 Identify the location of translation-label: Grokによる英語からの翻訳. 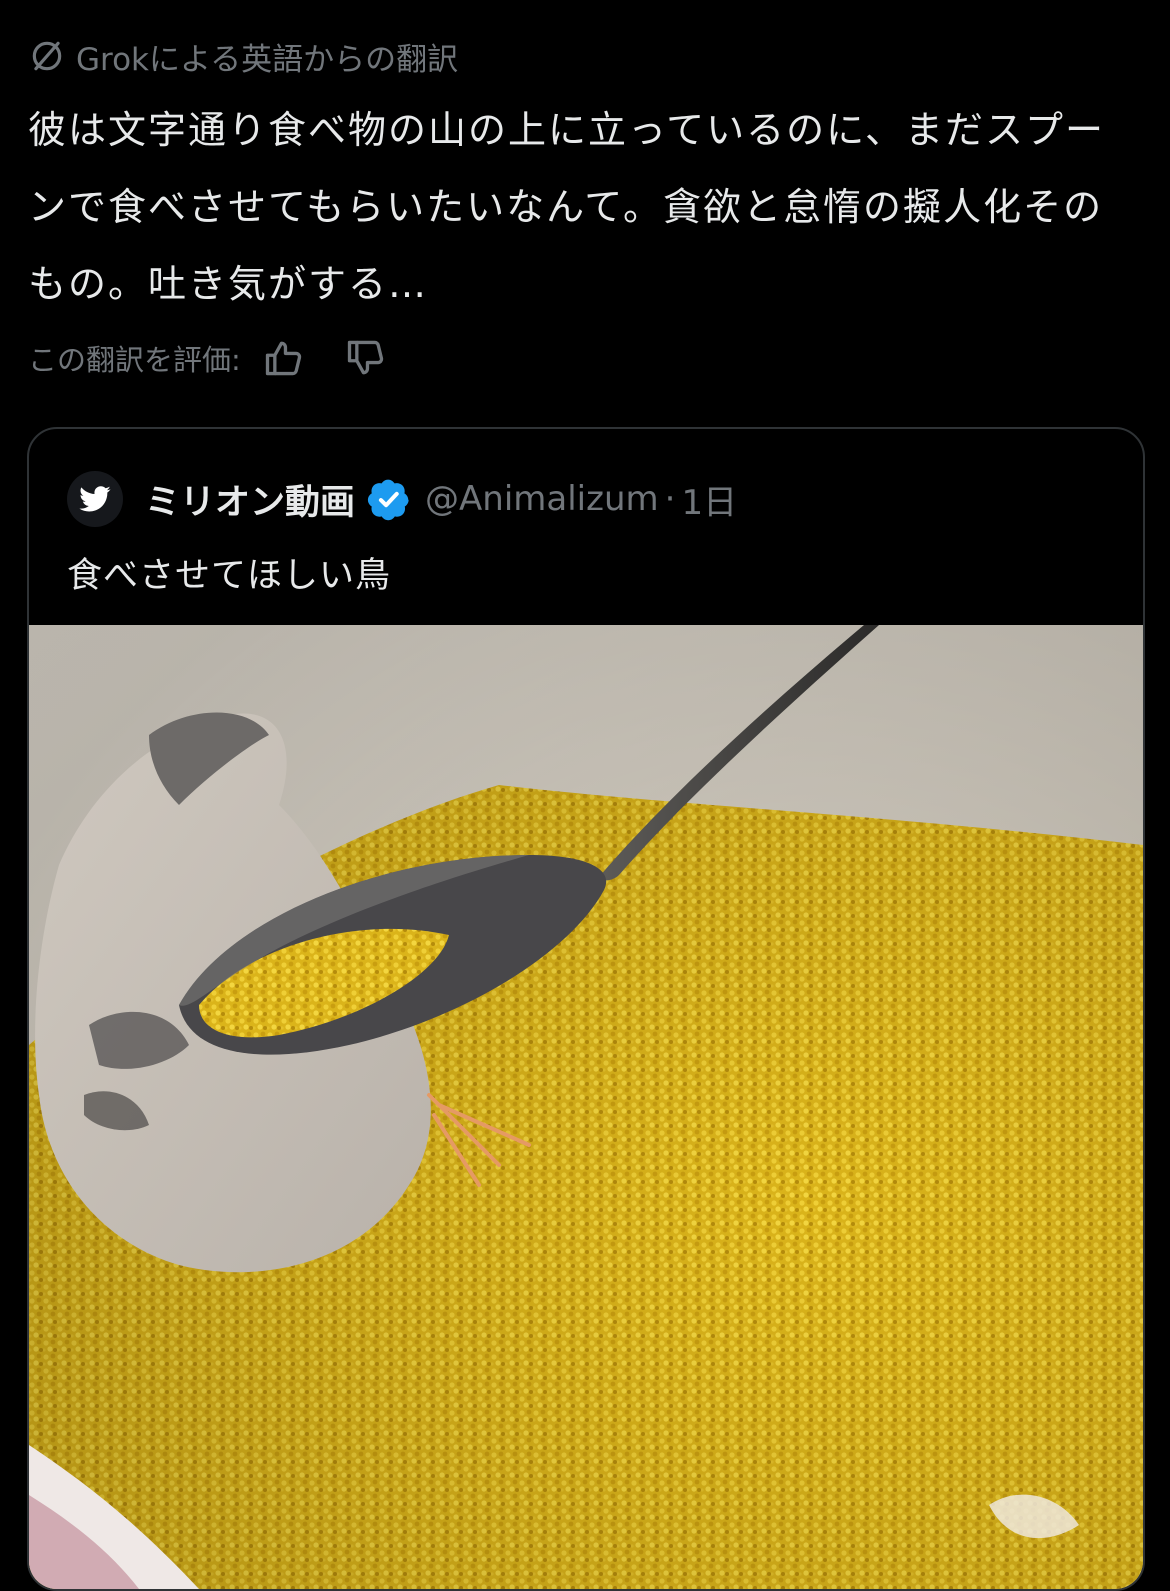
(243, 56).